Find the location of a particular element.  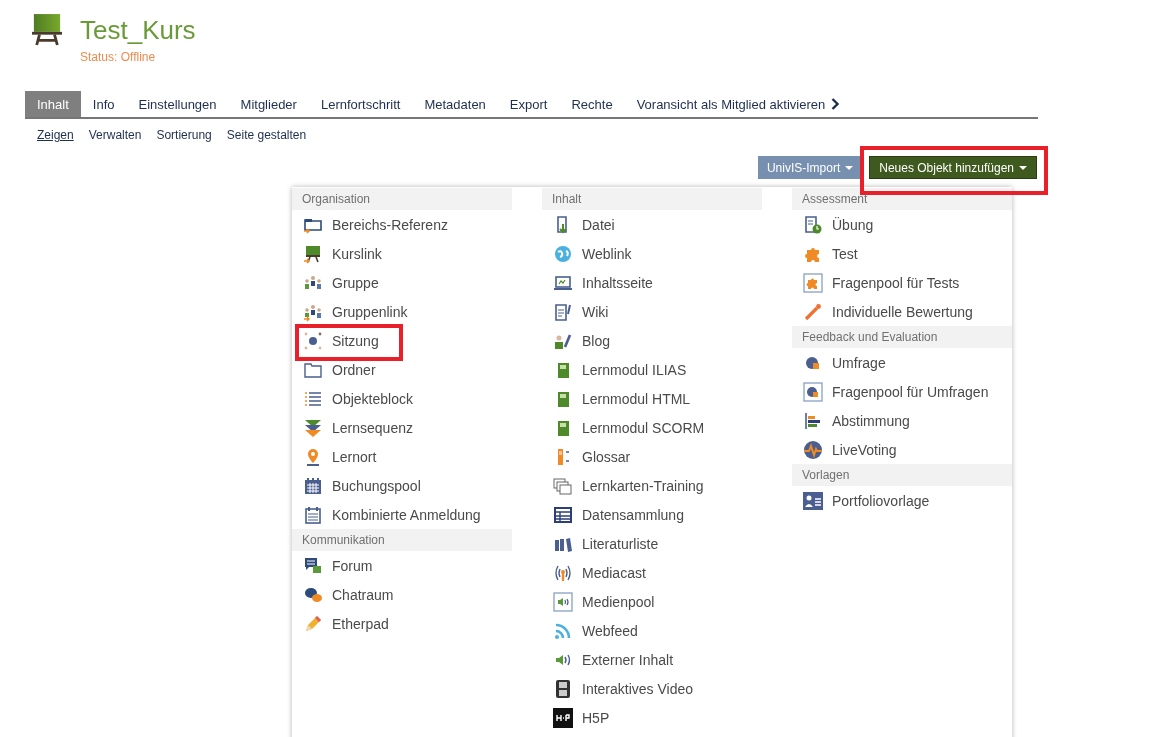

chat-icon is located at coordinates (313, 565).